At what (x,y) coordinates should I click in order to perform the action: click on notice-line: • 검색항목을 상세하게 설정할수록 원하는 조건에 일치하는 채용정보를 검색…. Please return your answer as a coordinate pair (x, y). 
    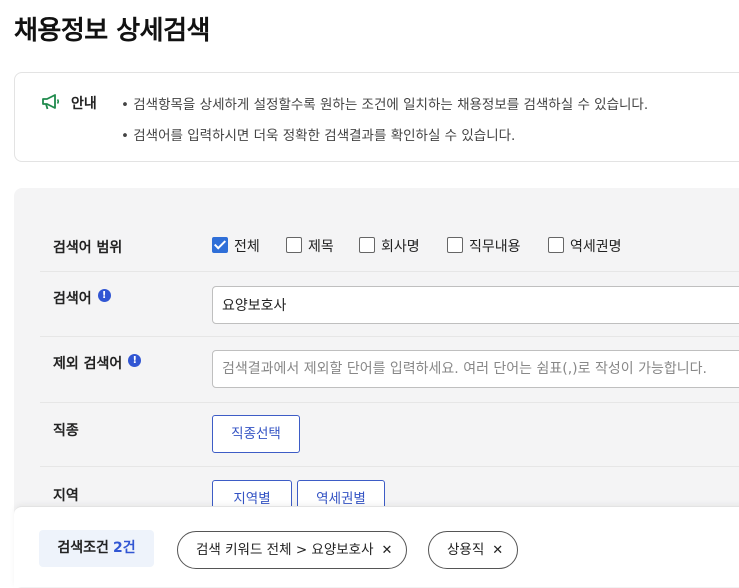
    Looking at the image, I should click on (385, 105).